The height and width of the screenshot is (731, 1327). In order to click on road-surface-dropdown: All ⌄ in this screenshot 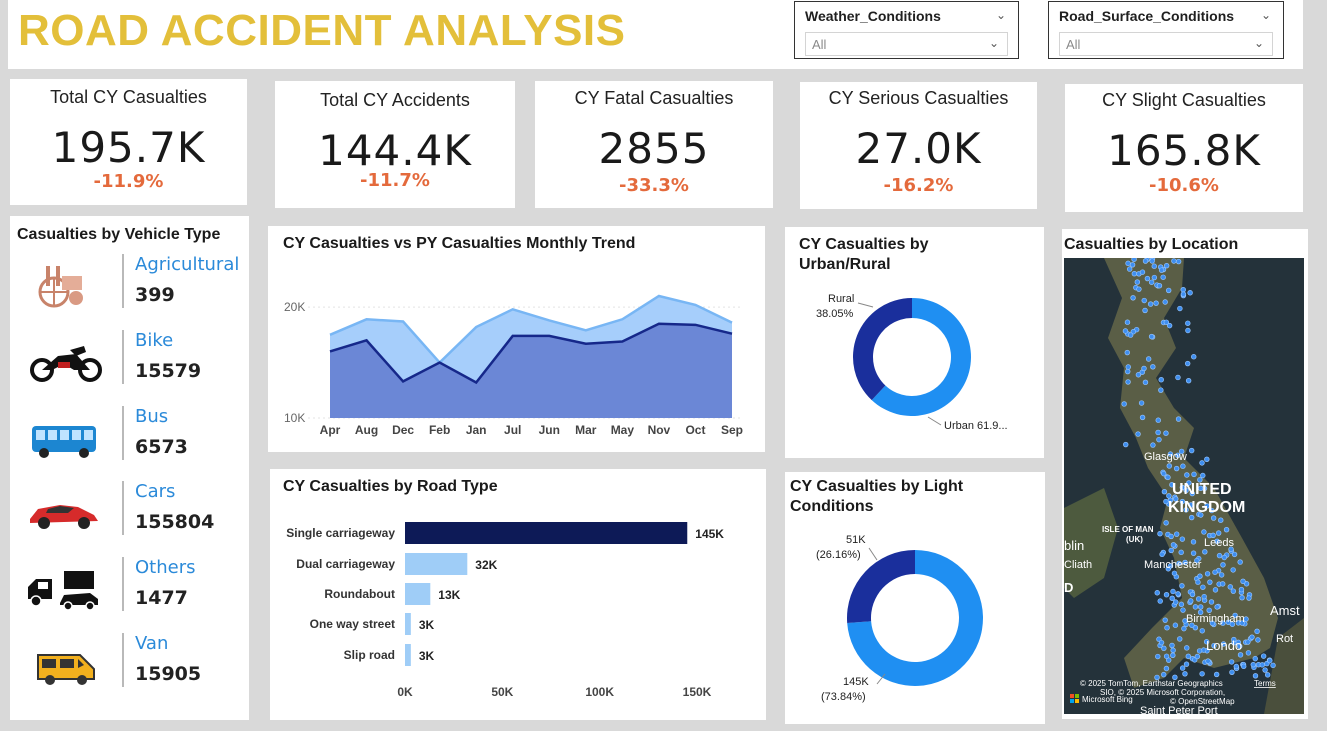, I will do `click(1166, 44)`.